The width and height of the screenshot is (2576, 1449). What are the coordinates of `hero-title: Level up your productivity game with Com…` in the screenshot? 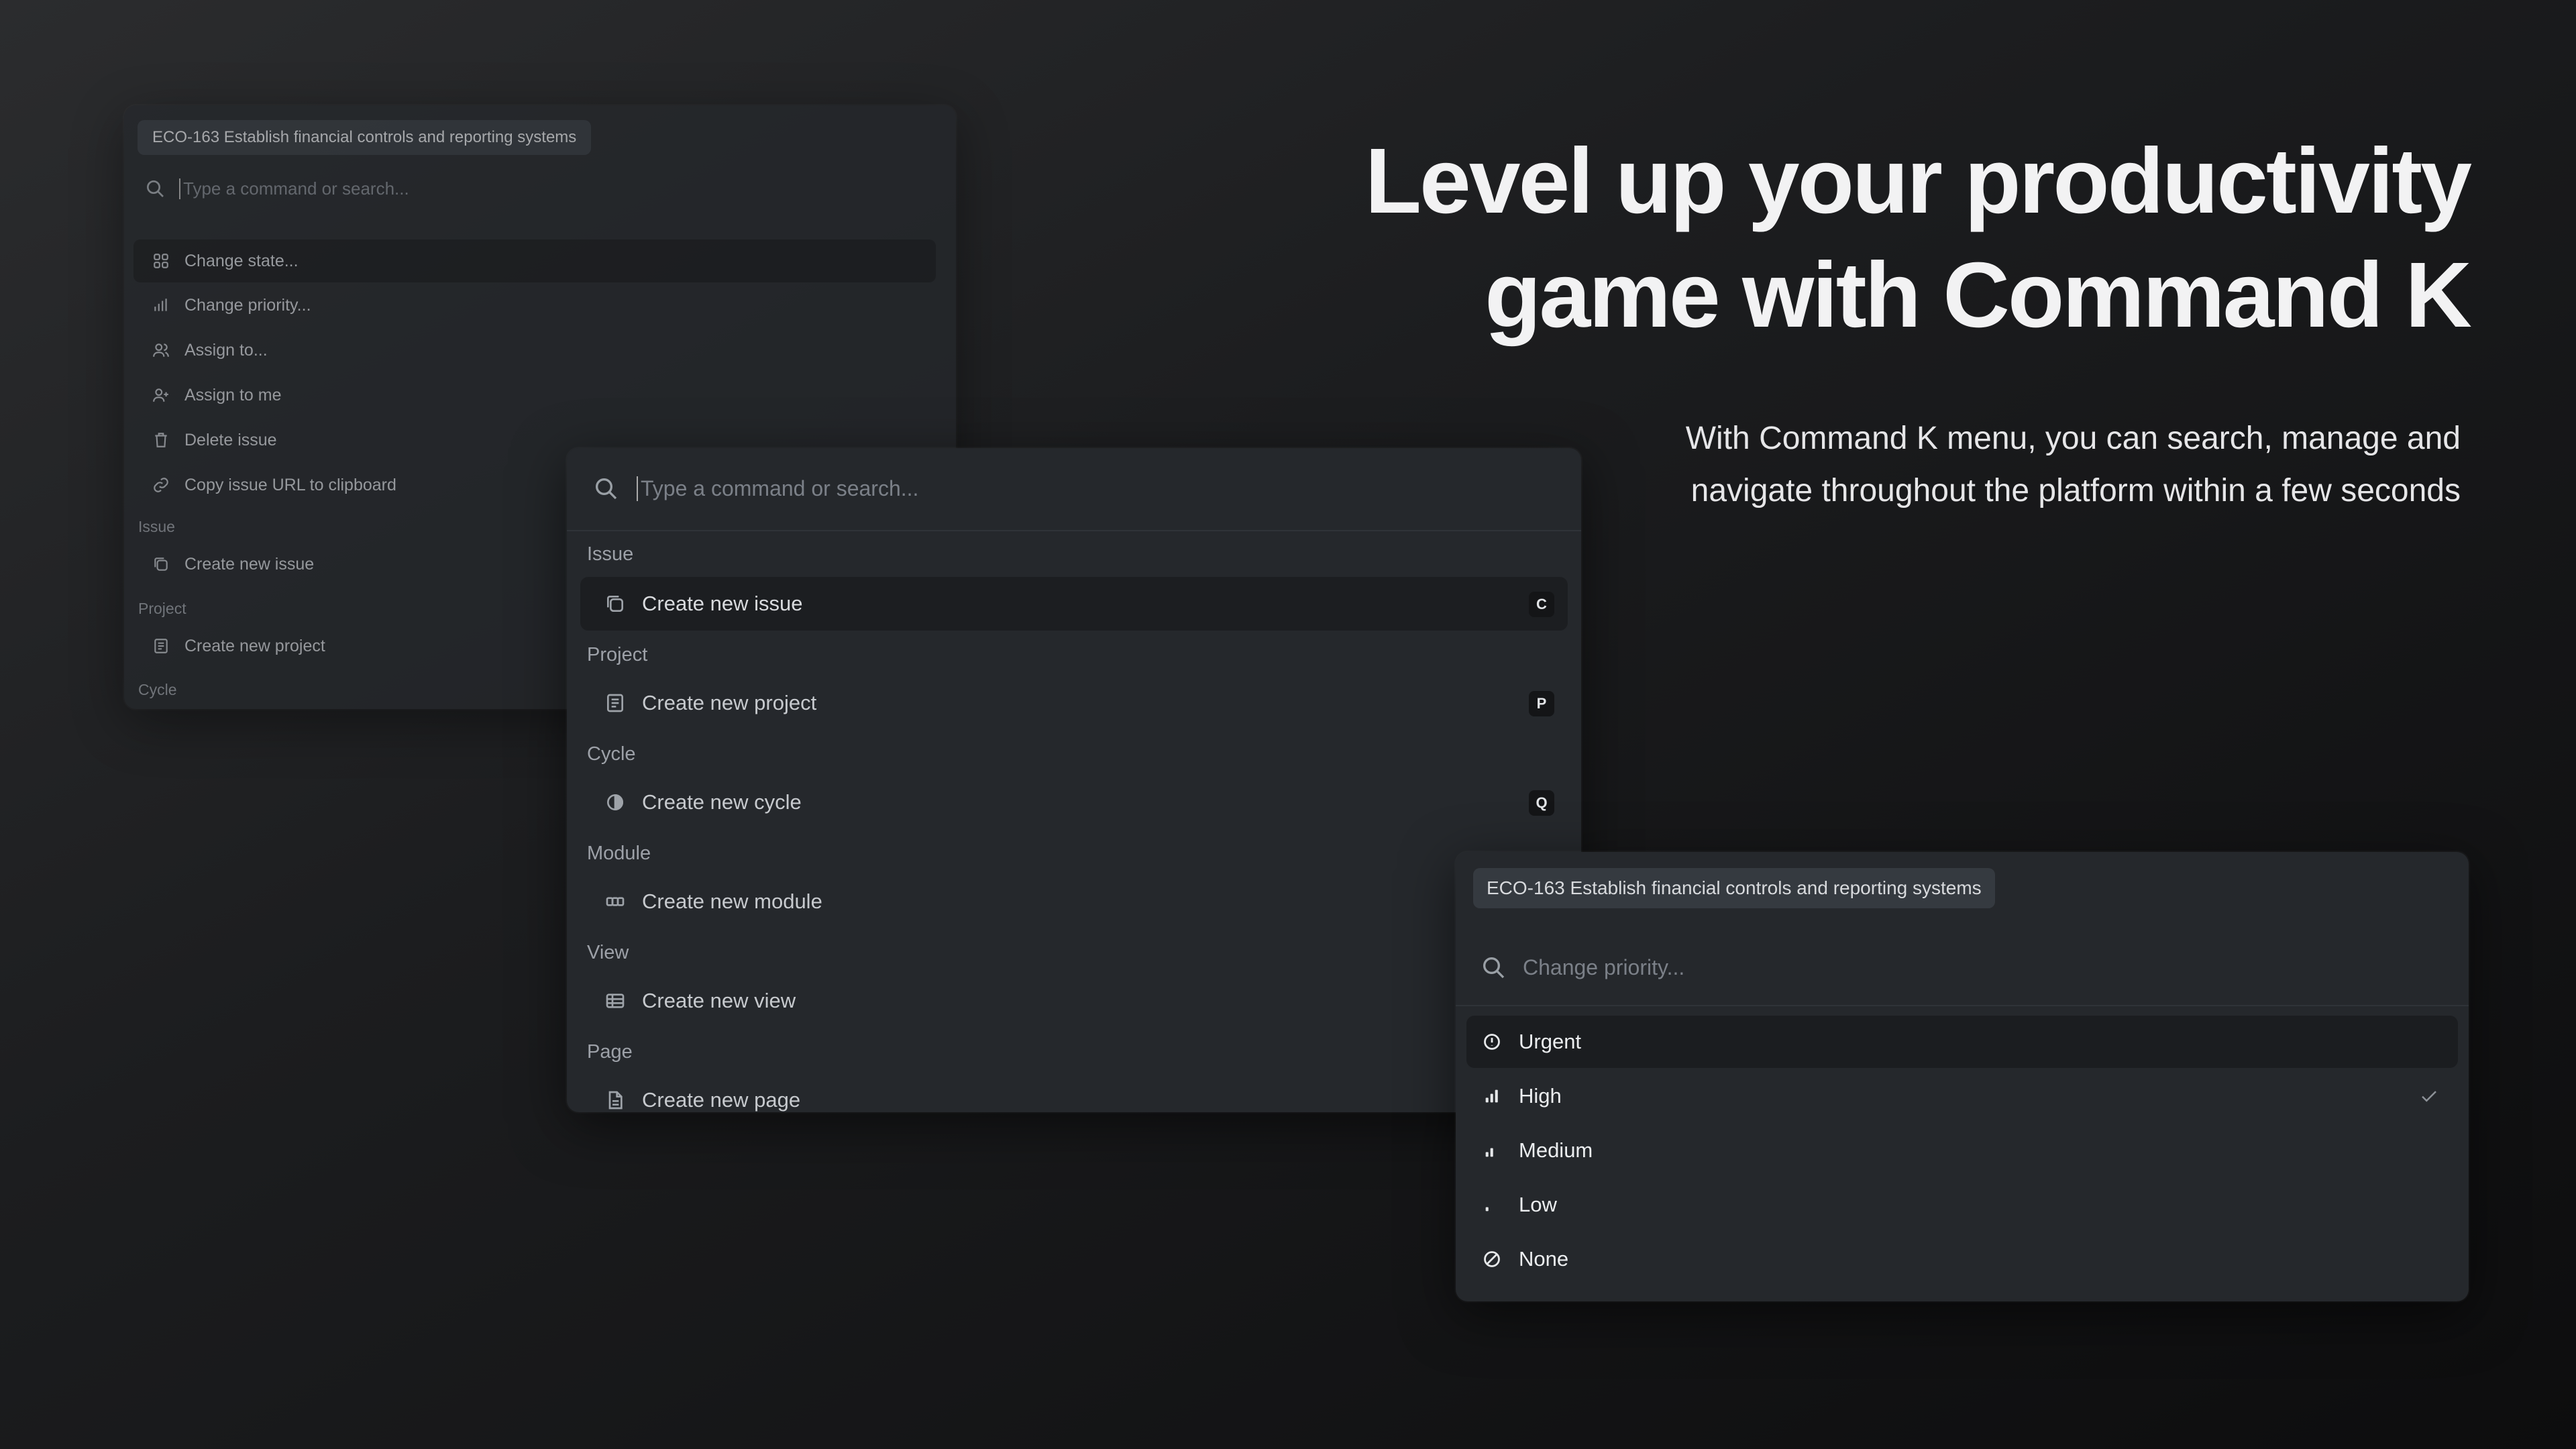 It's located at (1900, 238).